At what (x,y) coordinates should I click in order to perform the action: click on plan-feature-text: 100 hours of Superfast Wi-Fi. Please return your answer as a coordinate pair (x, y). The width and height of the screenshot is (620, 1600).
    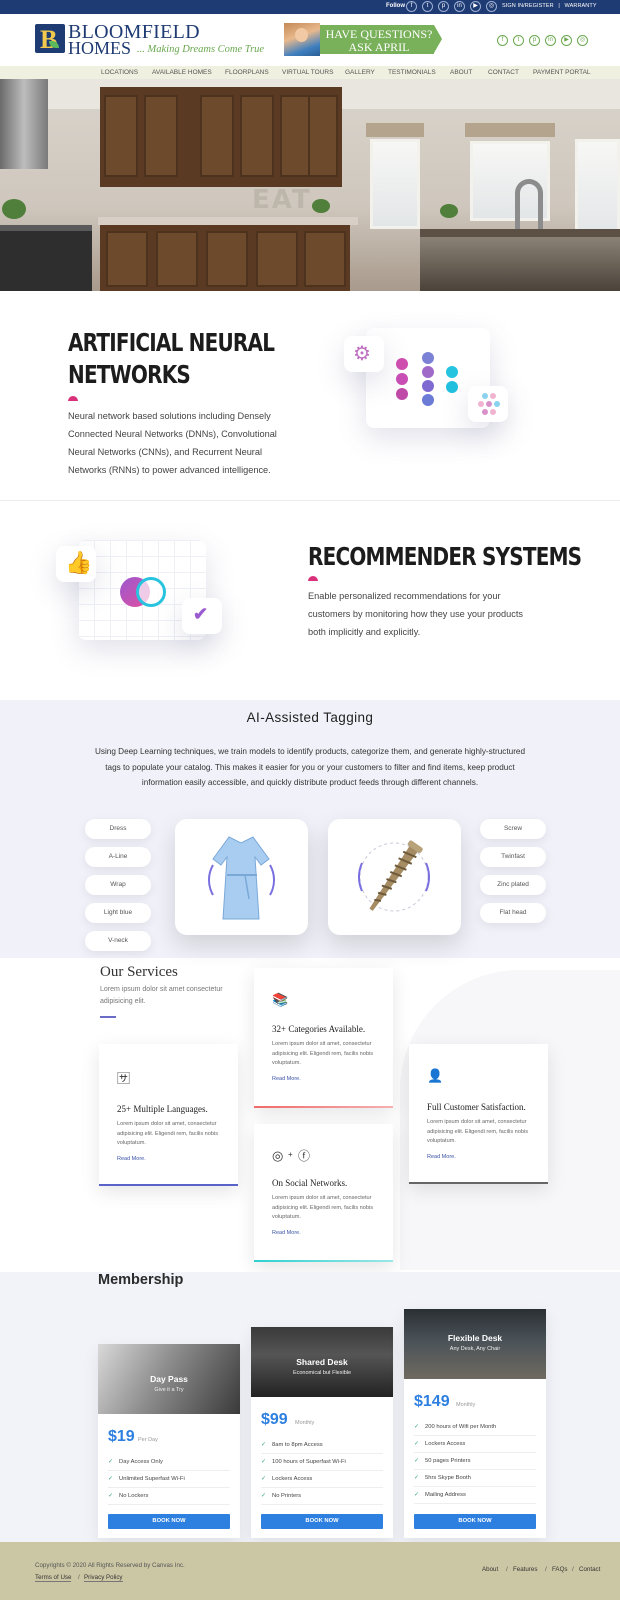
    Looking at the image, I should click on (309, 1462).